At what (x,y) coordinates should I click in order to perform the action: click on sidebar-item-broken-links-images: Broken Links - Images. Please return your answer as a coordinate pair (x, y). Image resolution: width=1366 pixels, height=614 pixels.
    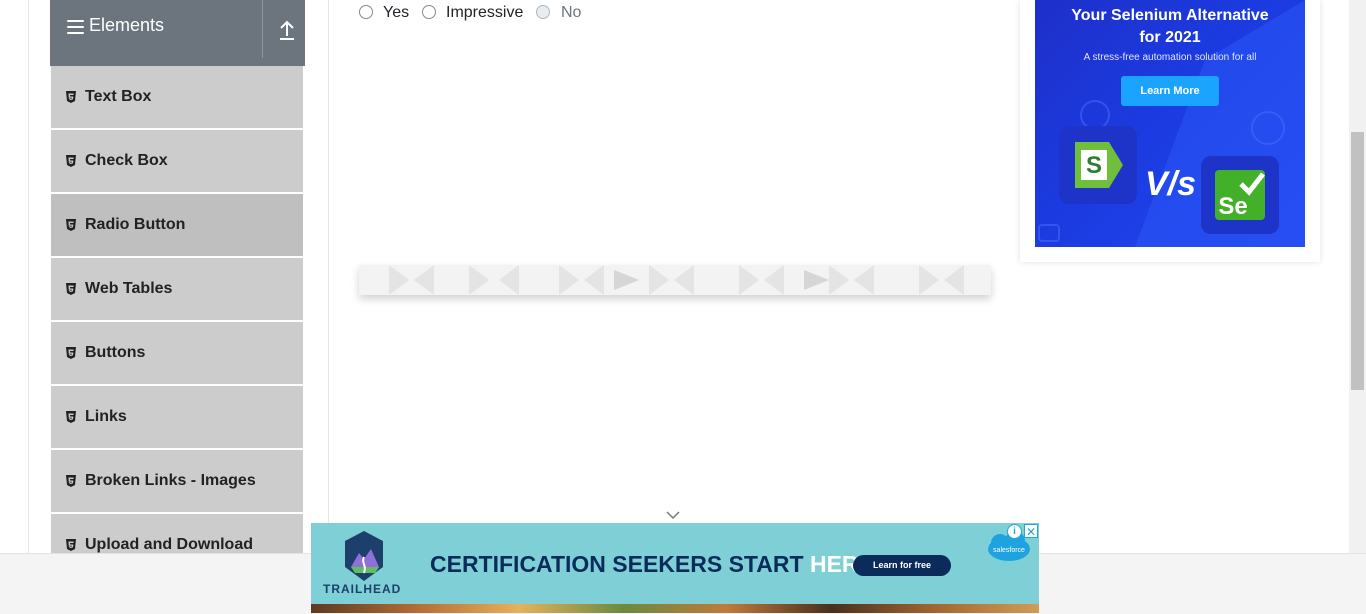
    Looking at the image, I should click on (177, 482).